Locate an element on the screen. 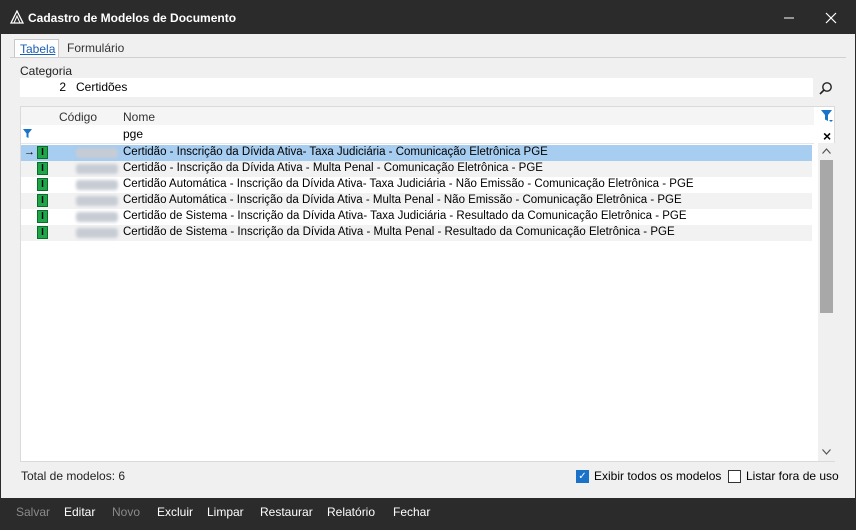 Image resolution: width=856 pixels, height=530 pixels. novo-button: Novo is located at coordinates (126, 512).